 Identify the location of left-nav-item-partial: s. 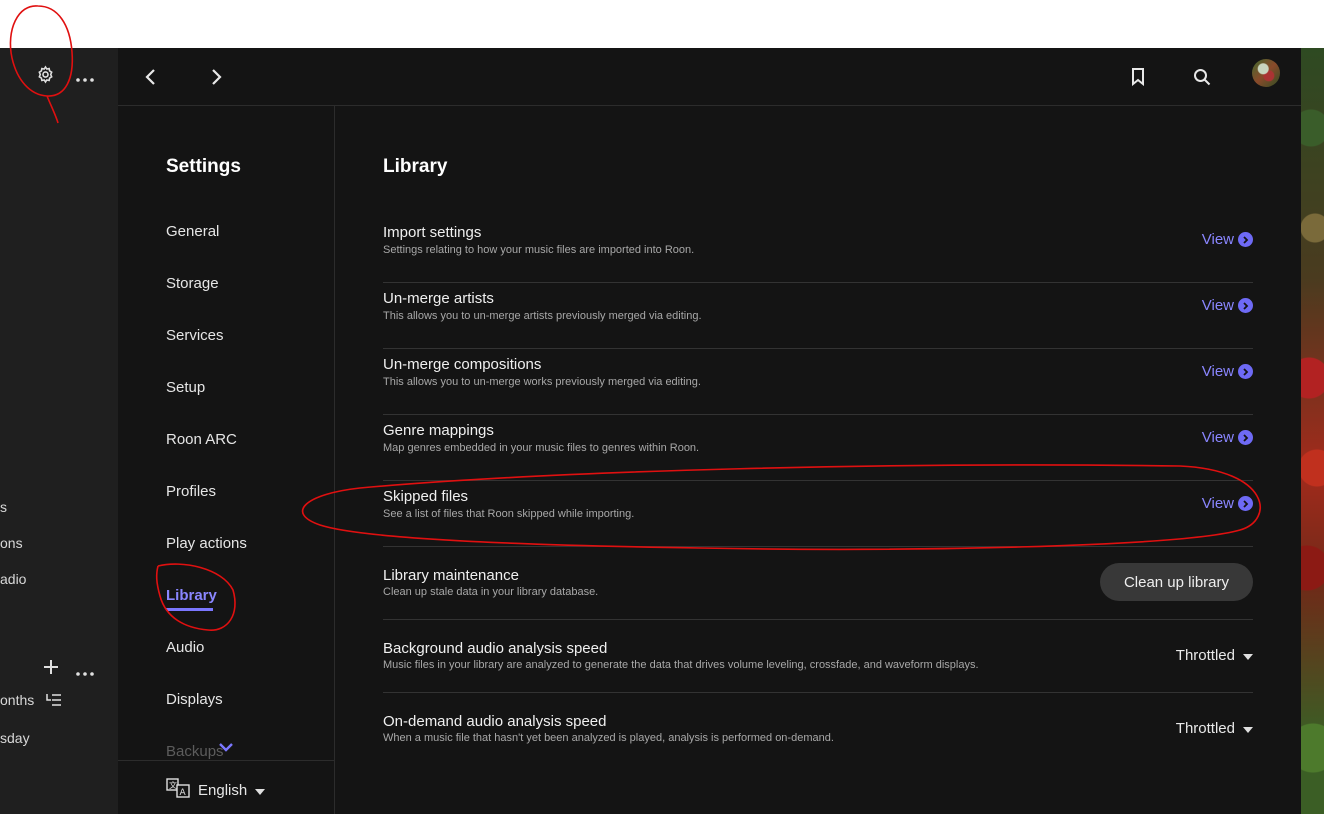
(3, 507).